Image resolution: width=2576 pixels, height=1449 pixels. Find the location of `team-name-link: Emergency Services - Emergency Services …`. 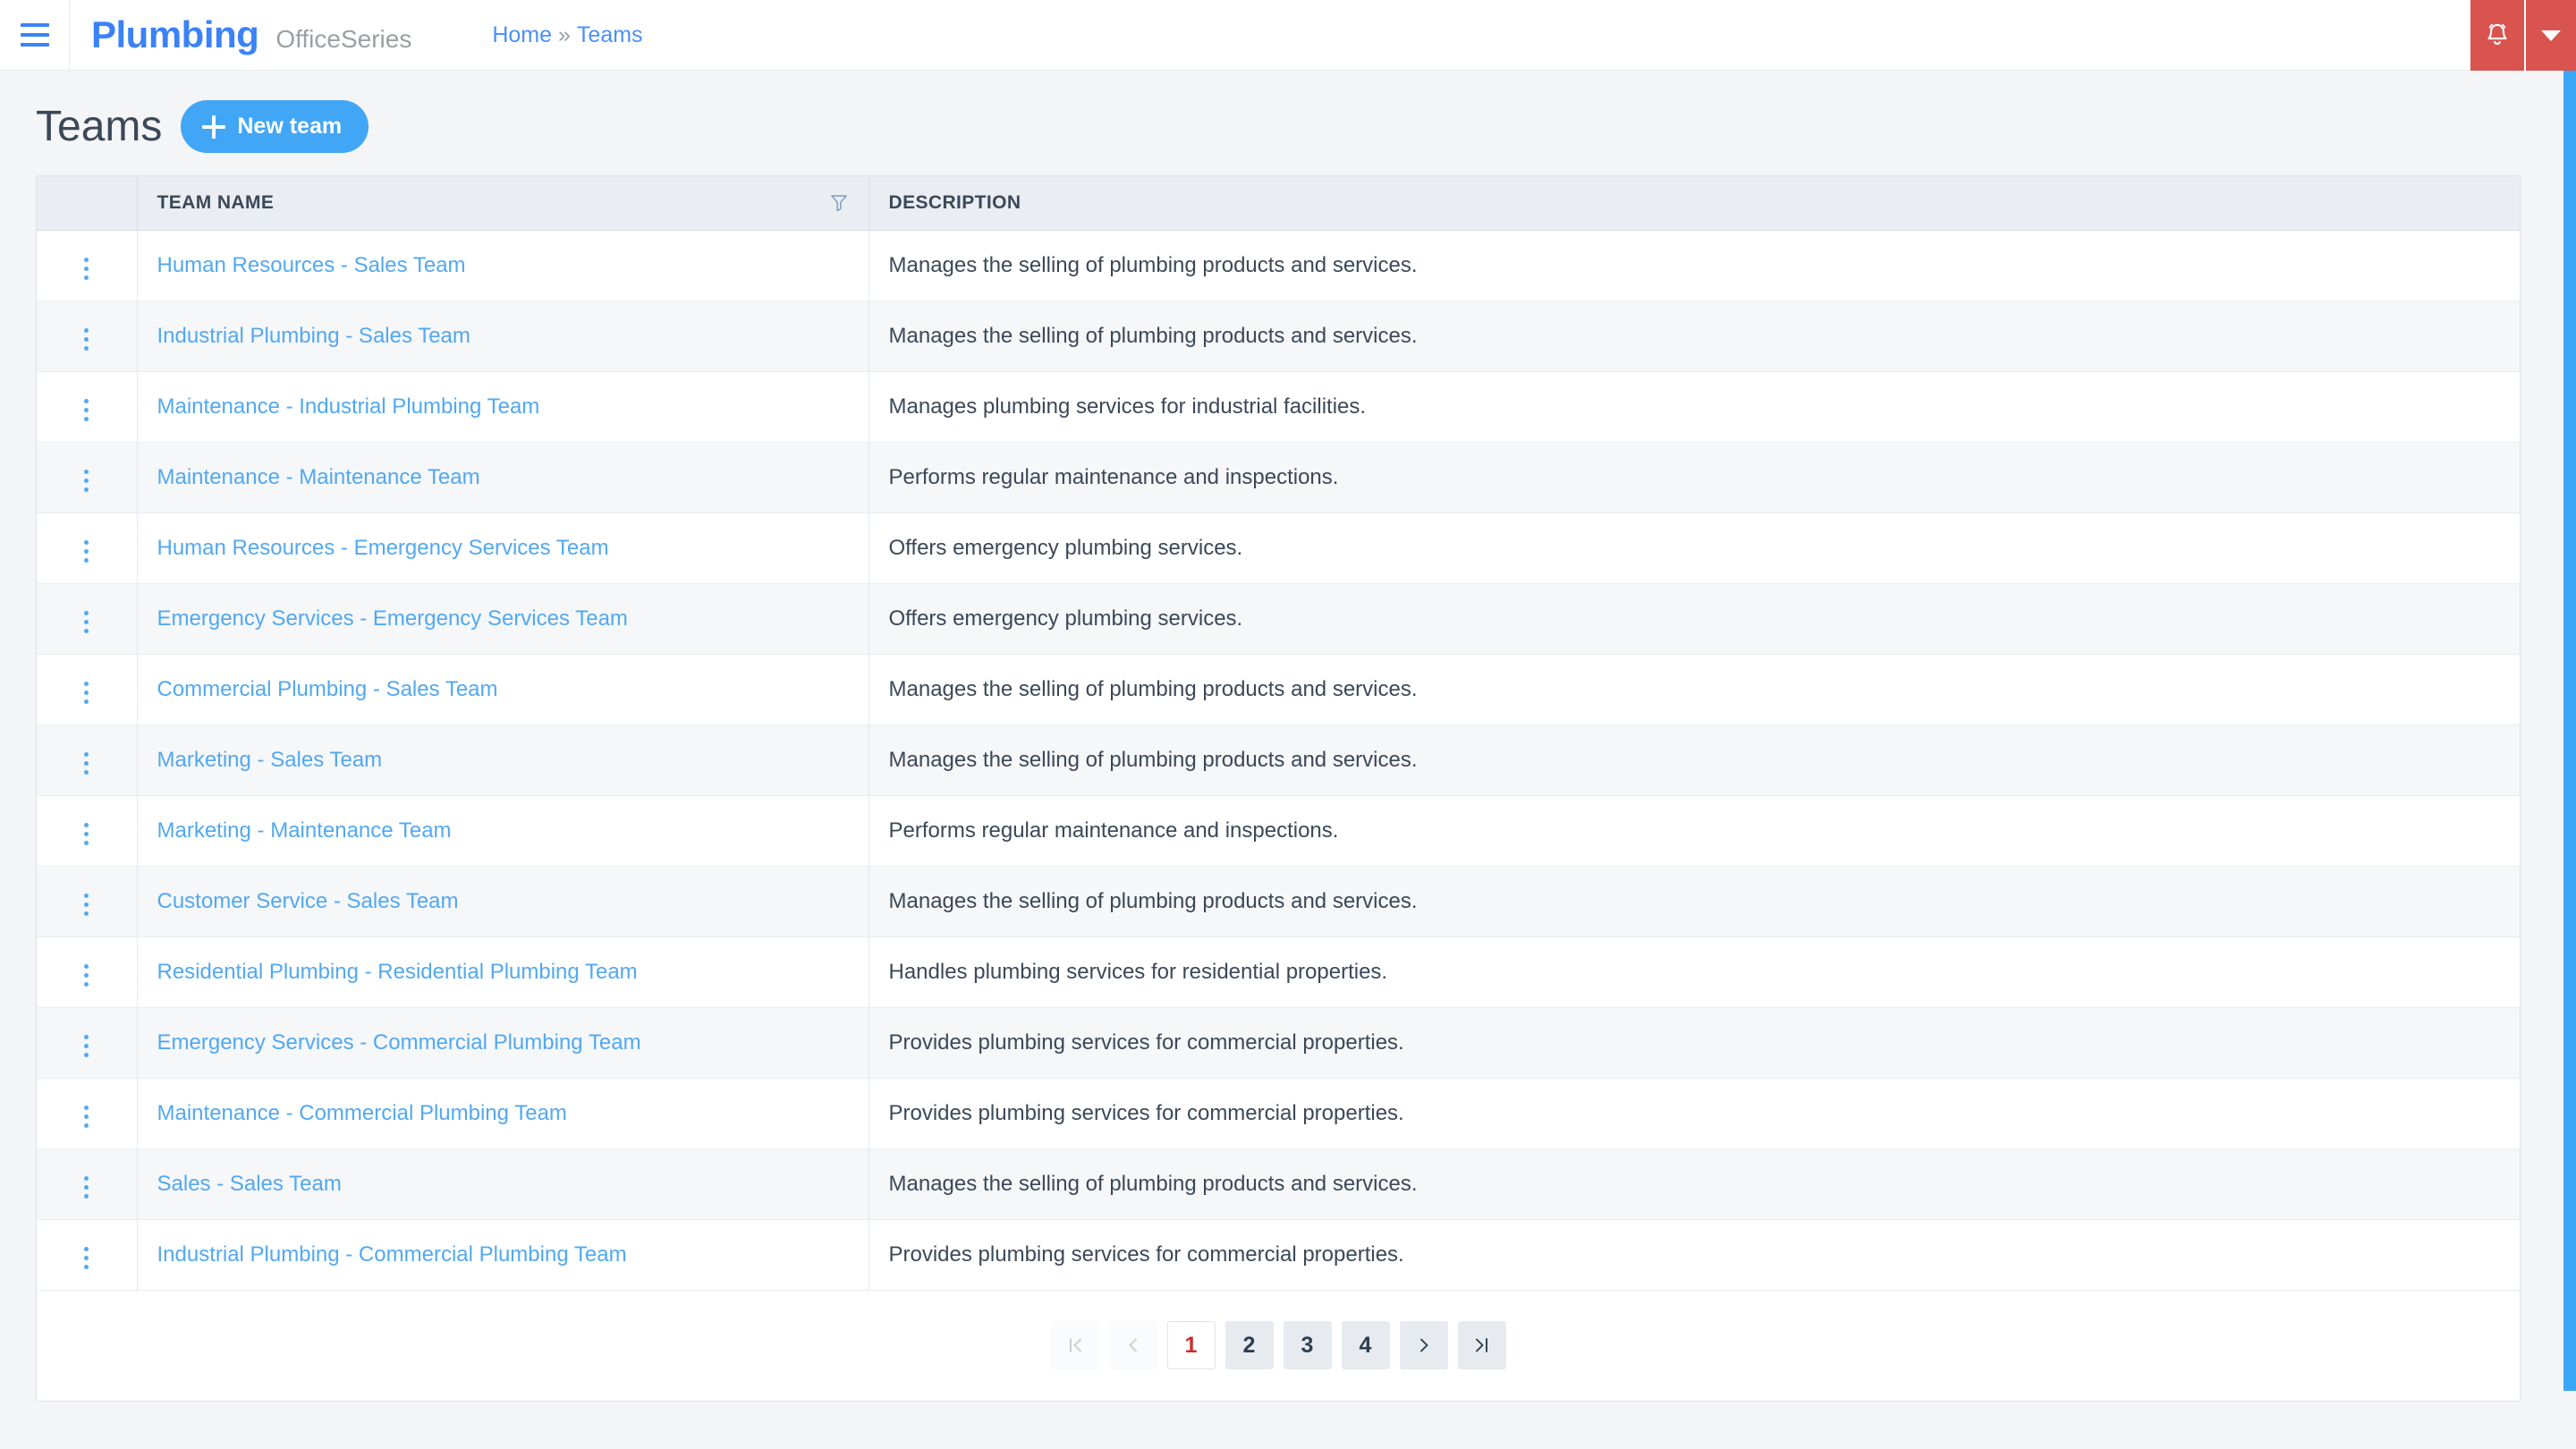

team-name-link: Emergency Services - Emergency Services … is located at coordinates (392, 618).